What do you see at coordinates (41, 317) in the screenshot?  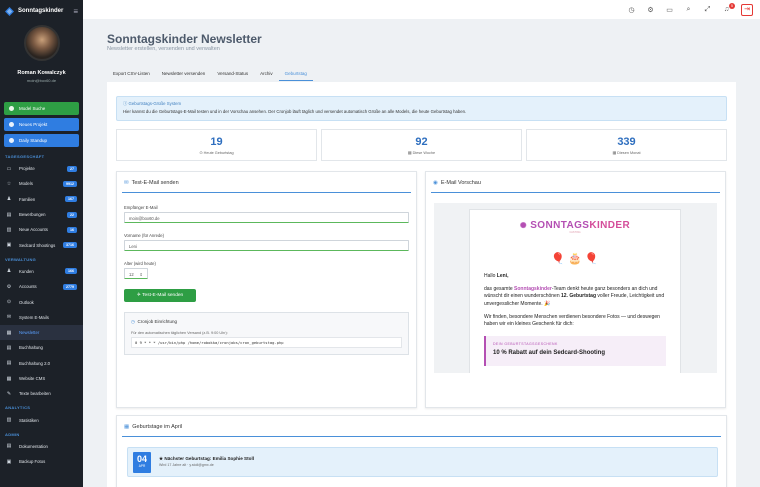 I see `sidebar-item-system-e-mails: ✉ System E-Mails` at bounding box center [41, 317].